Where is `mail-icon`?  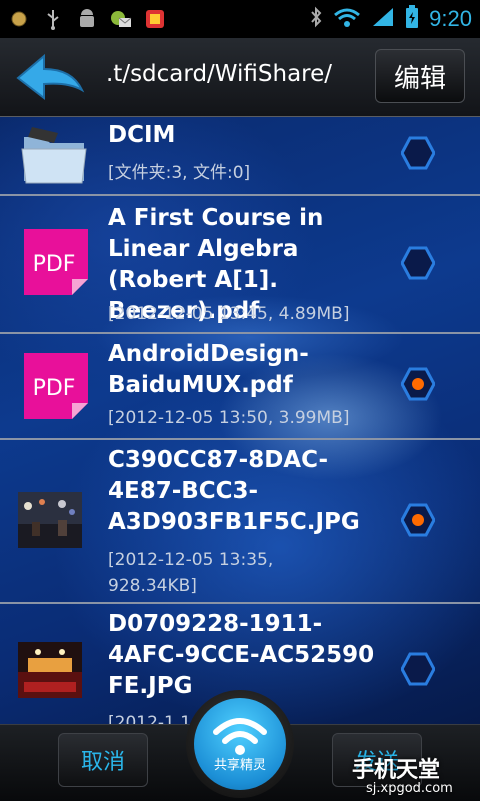
mail-icon is located at coordinates (121, 19).